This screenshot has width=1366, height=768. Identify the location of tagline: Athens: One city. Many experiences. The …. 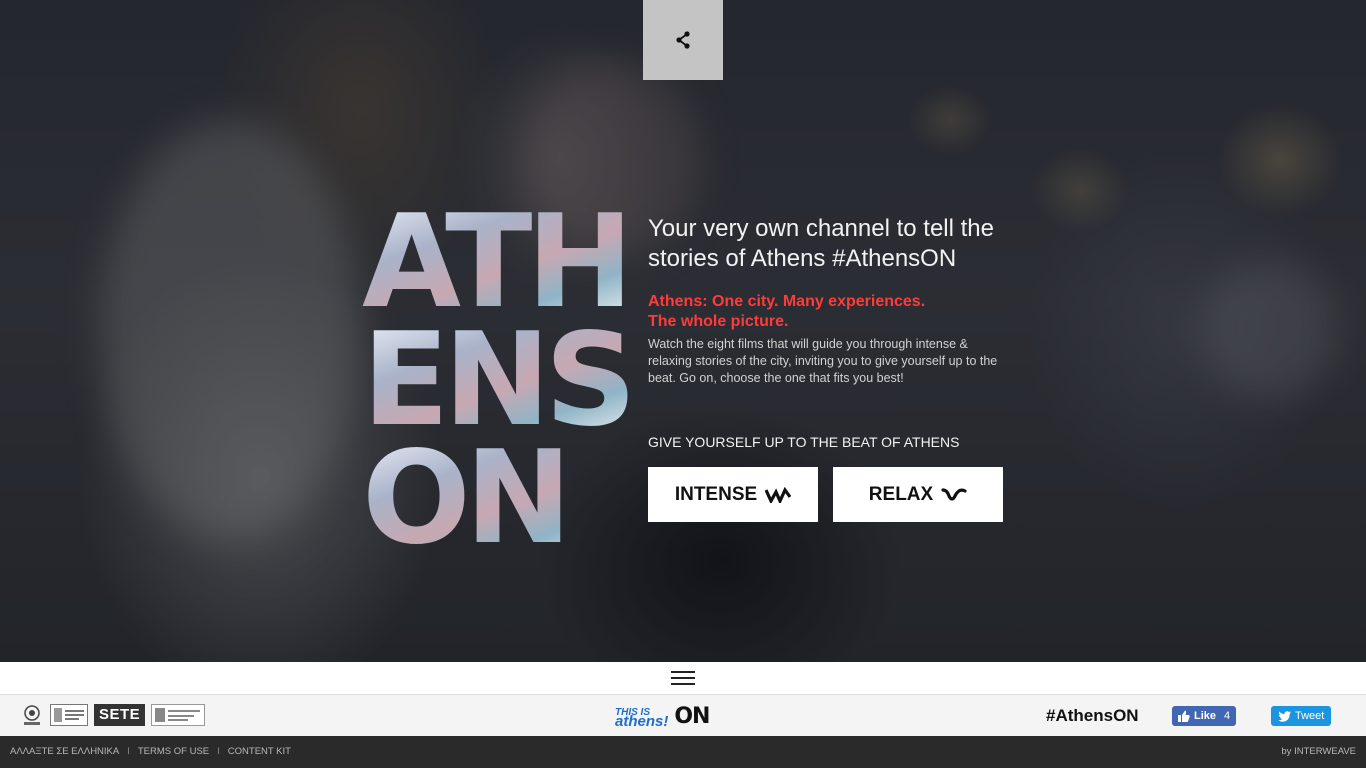
(828, 312).